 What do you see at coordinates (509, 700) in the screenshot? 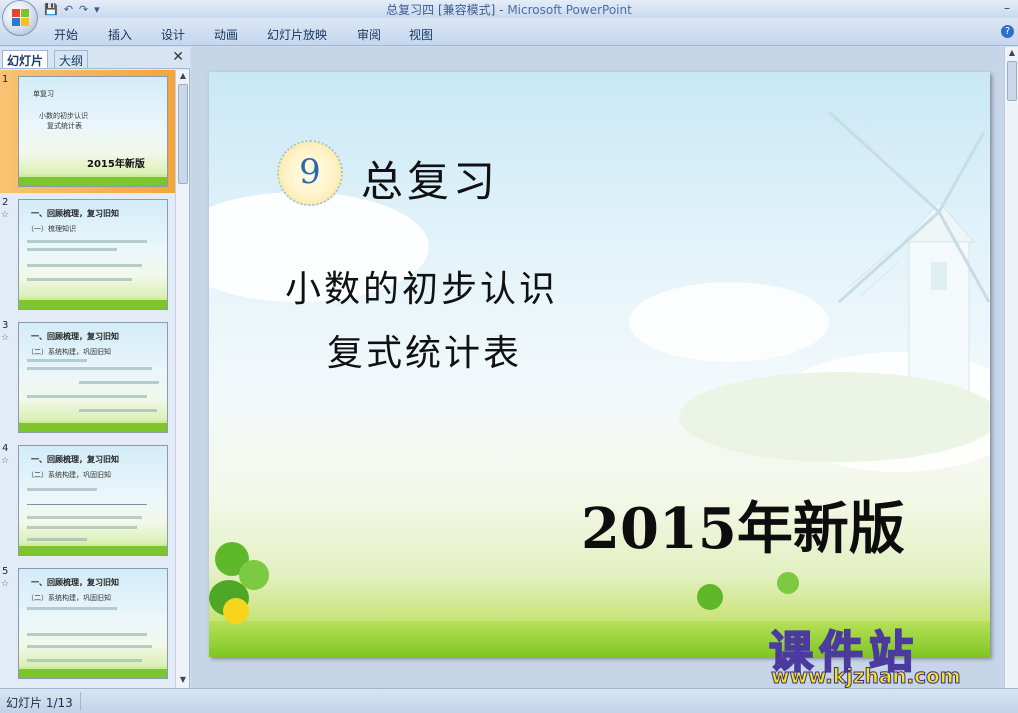
I see `status-bar: 幻灯片 1/13` at bounding box center [509, 700].